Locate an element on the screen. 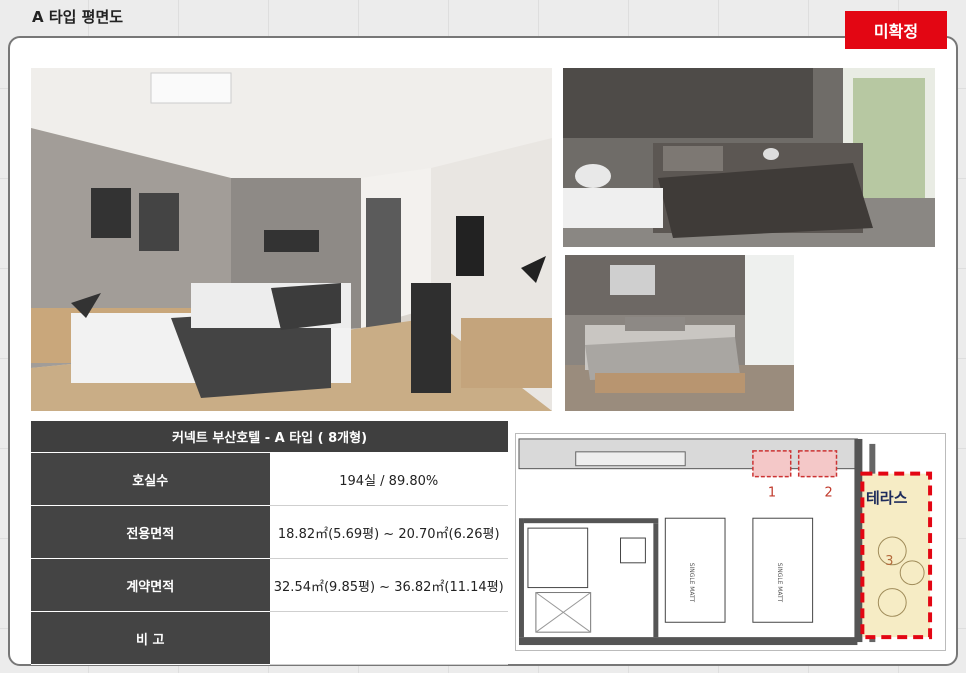 The height and width of the screenshot is (673, 966). row-value: 194실 / 89.80% is located at coordinates (388, 479).